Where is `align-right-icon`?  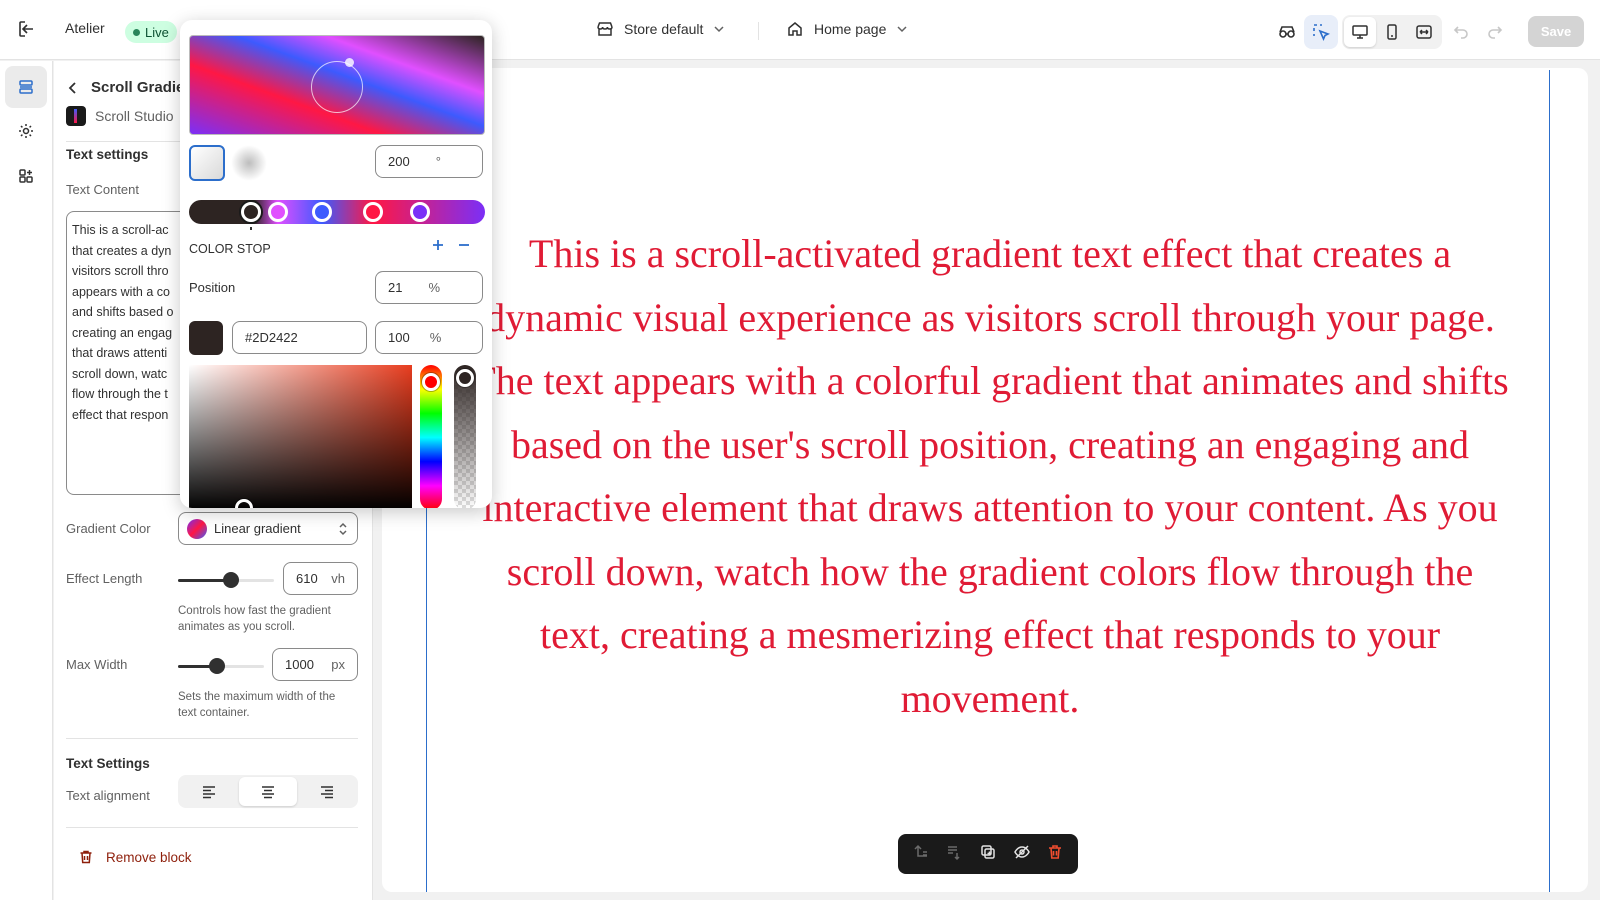 align-right-icon is located at coordinates (326, 791).